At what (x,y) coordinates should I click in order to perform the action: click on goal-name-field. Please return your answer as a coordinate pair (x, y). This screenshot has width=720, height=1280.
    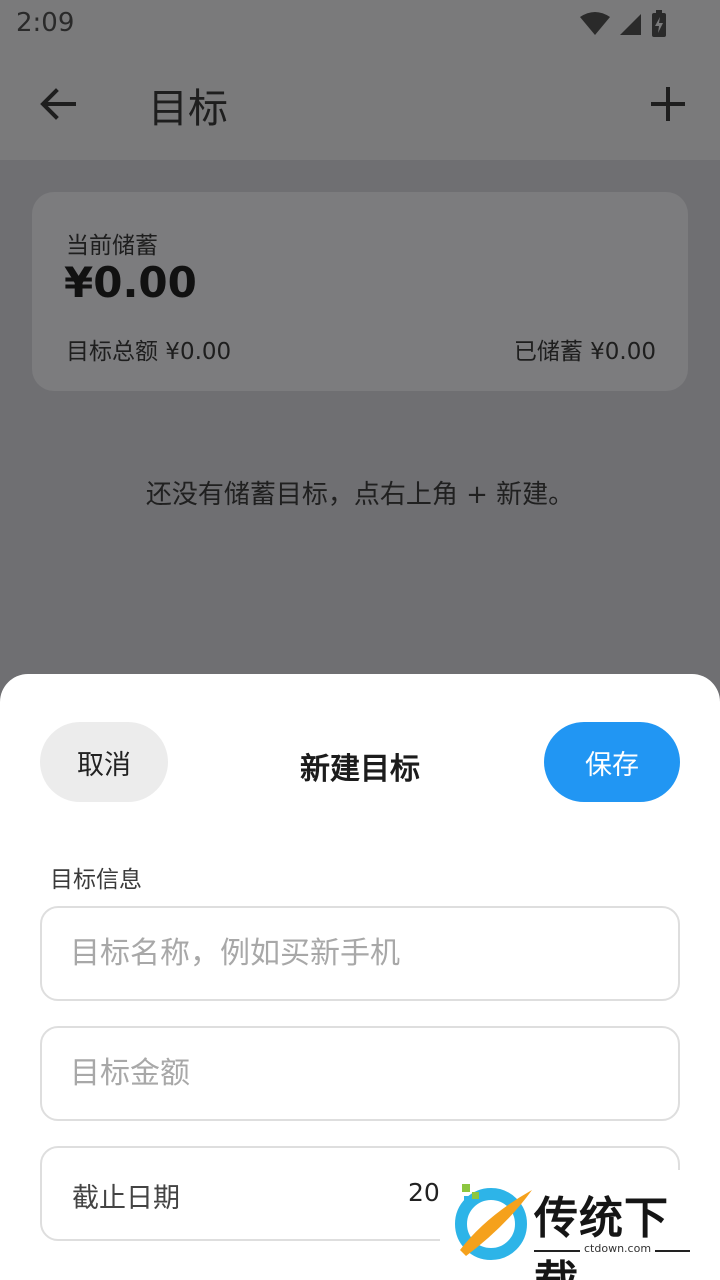
    Looking at the image, I should click on (360, 953).